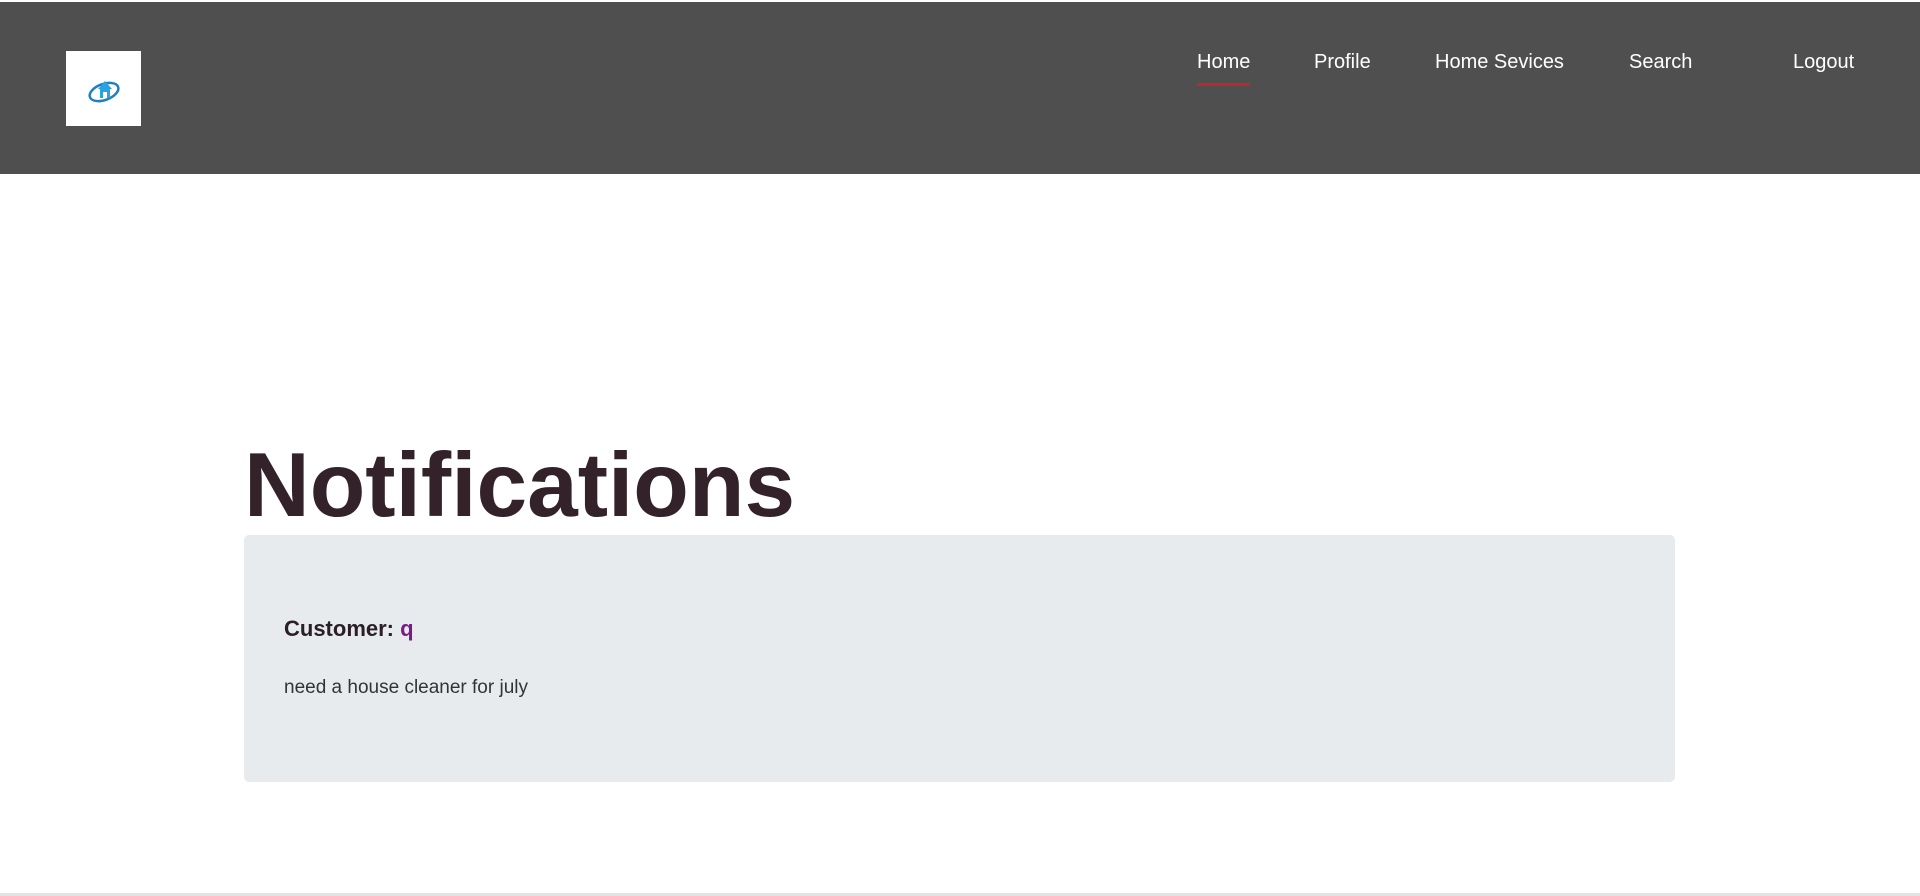  Describe the element at coordinates (1224, 68) in the screenshot. I see `nav-home: Home` at that location.